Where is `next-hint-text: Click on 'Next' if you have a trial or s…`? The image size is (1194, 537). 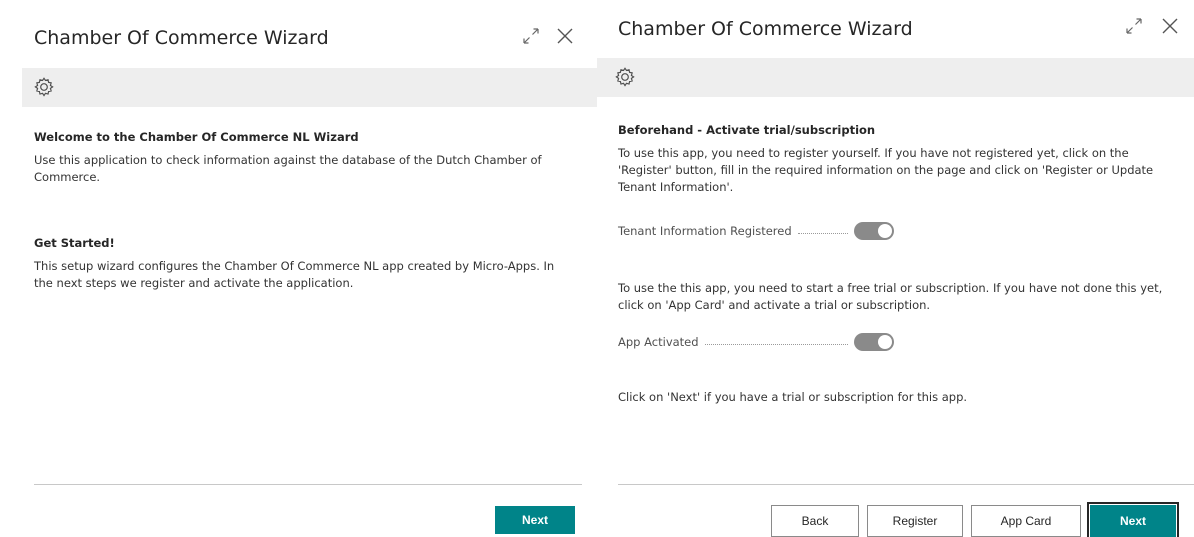 next-hint-text: Click on 'Next' if you have a trial or s… is located at coordinates (793, 397).